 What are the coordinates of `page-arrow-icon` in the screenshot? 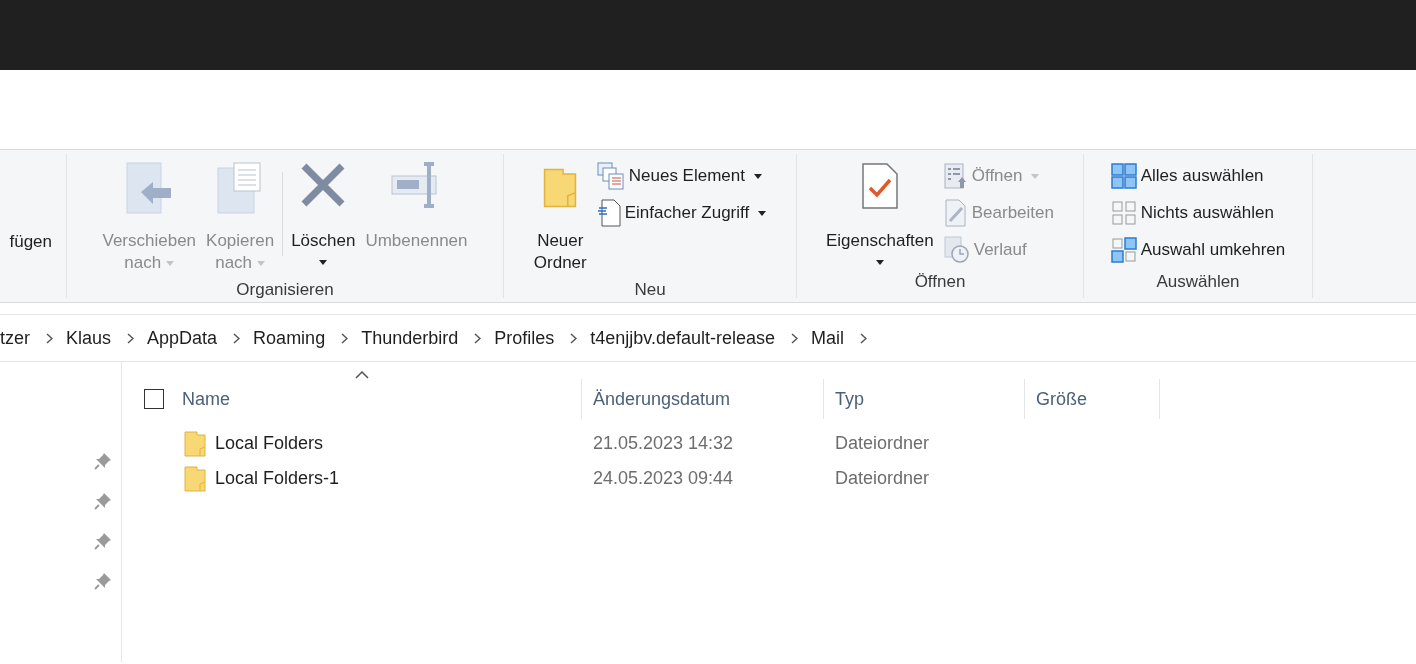 It's located at (149, 188).